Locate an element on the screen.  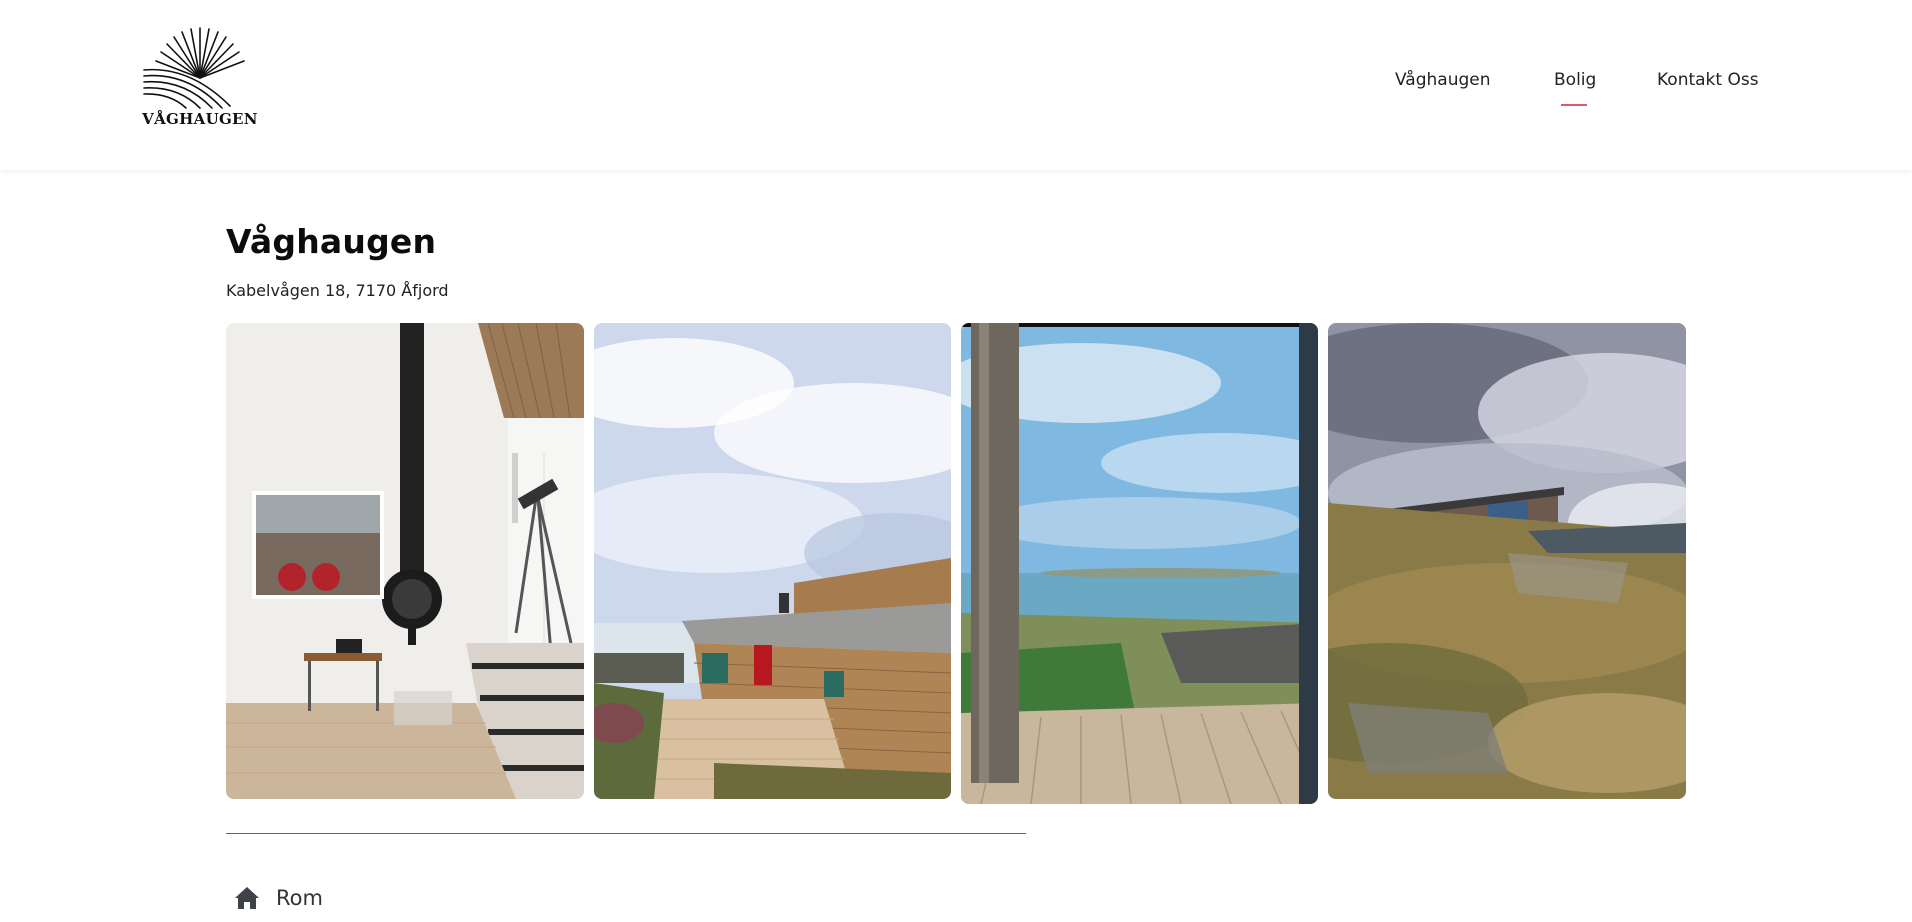
gallery-photo-interior is located at coordinates (405, 561).